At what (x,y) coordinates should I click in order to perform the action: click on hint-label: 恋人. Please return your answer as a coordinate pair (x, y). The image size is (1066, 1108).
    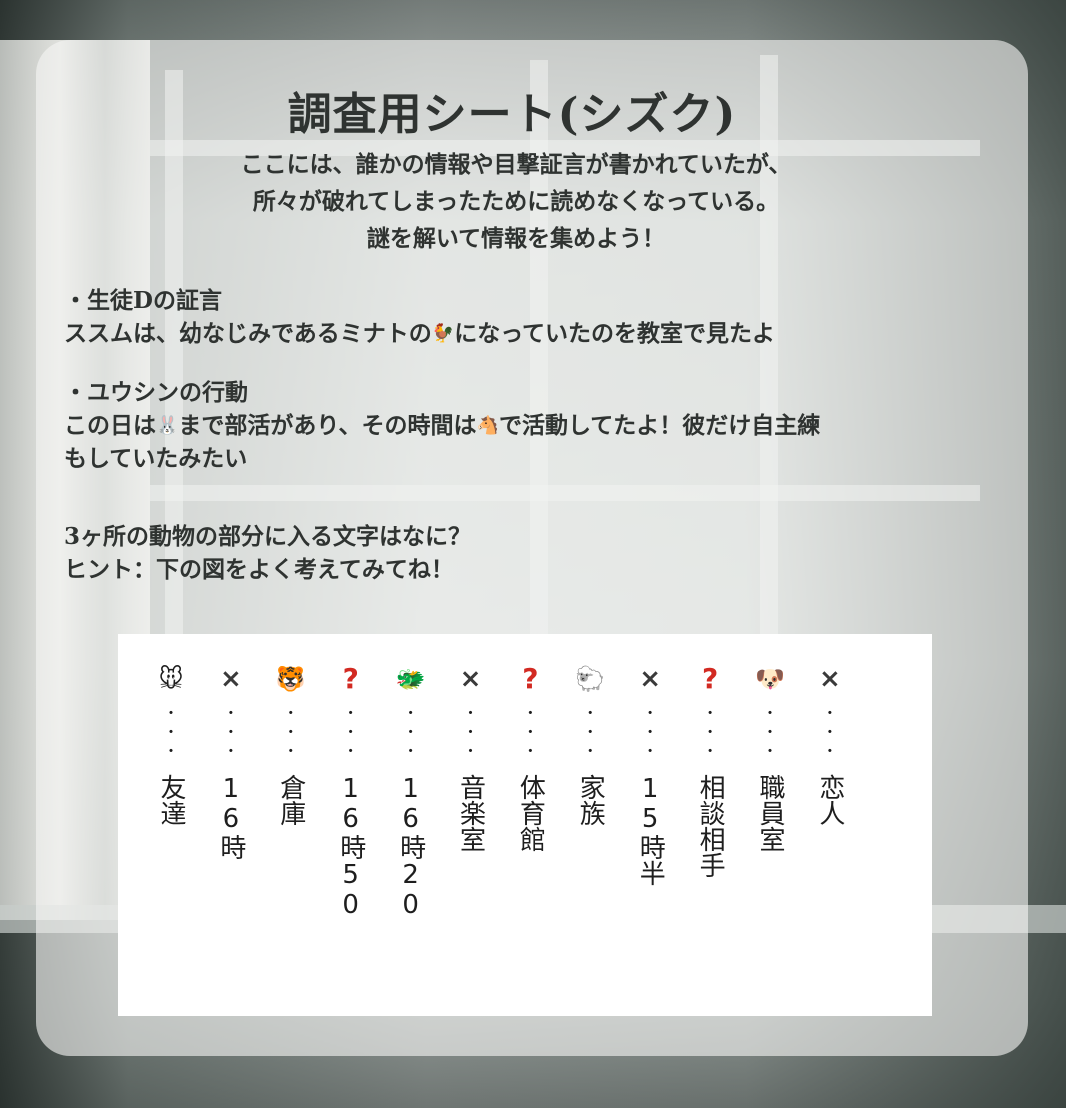
    Looking at the image, I should click on (829, 800).